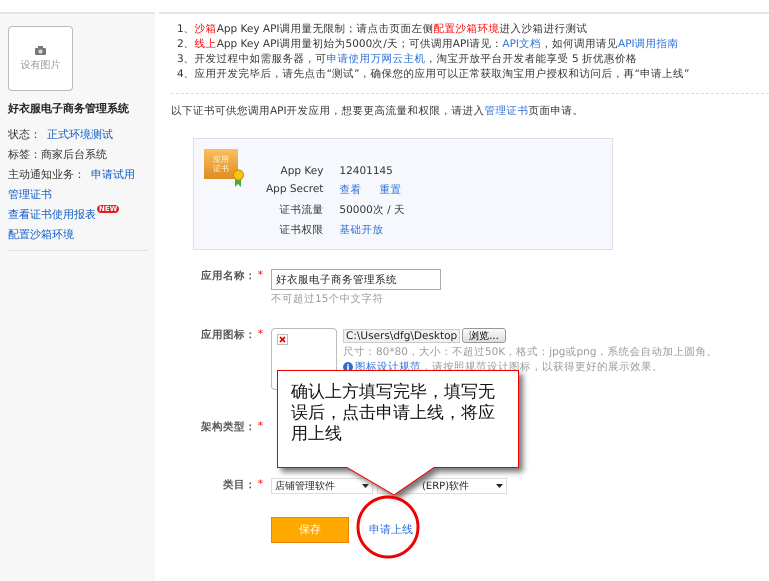 The width and height of the screenshot is (769, 581). What do you see at coordinates (40, 65) in the screenshot?
I see `placeholder-text: 设有图片` at bounding box center [40, 65].